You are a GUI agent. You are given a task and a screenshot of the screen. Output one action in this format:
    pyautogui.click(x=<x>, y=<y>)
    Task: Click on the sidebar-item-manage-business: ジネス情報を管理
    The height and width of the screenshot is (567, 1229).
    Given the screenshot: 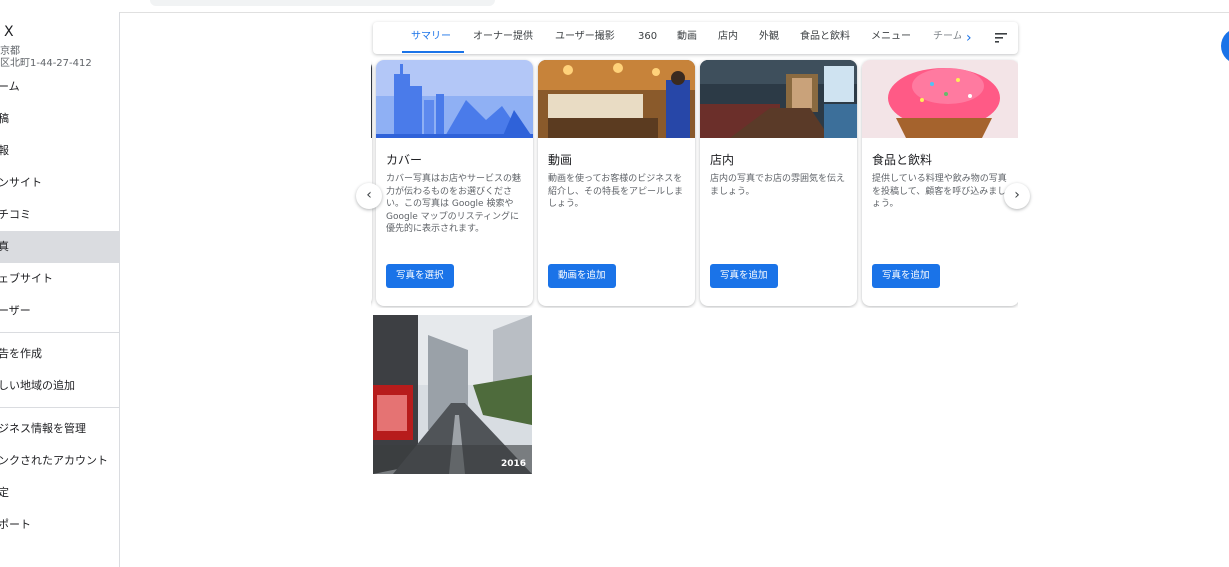 What is the action you would take?
    pyautogui.click(x=59, y=429)
    